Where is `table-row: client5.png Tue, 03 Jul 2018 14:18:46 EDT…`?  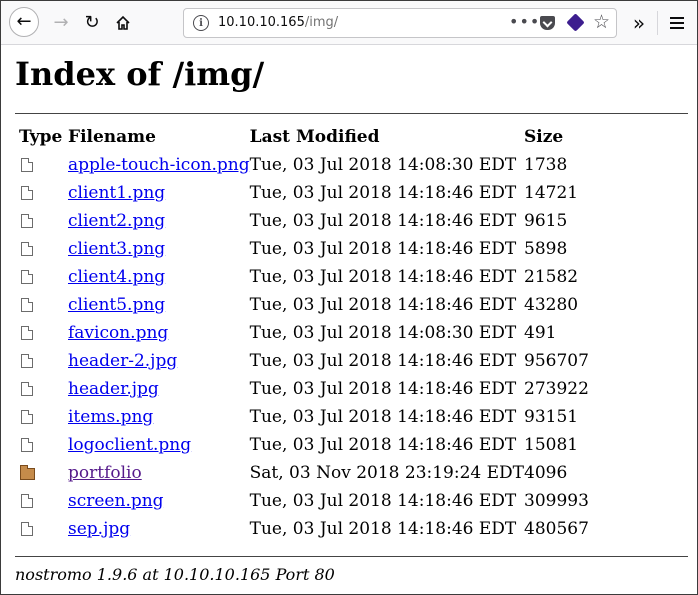 table-row: client5.png Tue, 03 Jul 2018 14:18:46 EDT… is located at coordinates (311, 305).